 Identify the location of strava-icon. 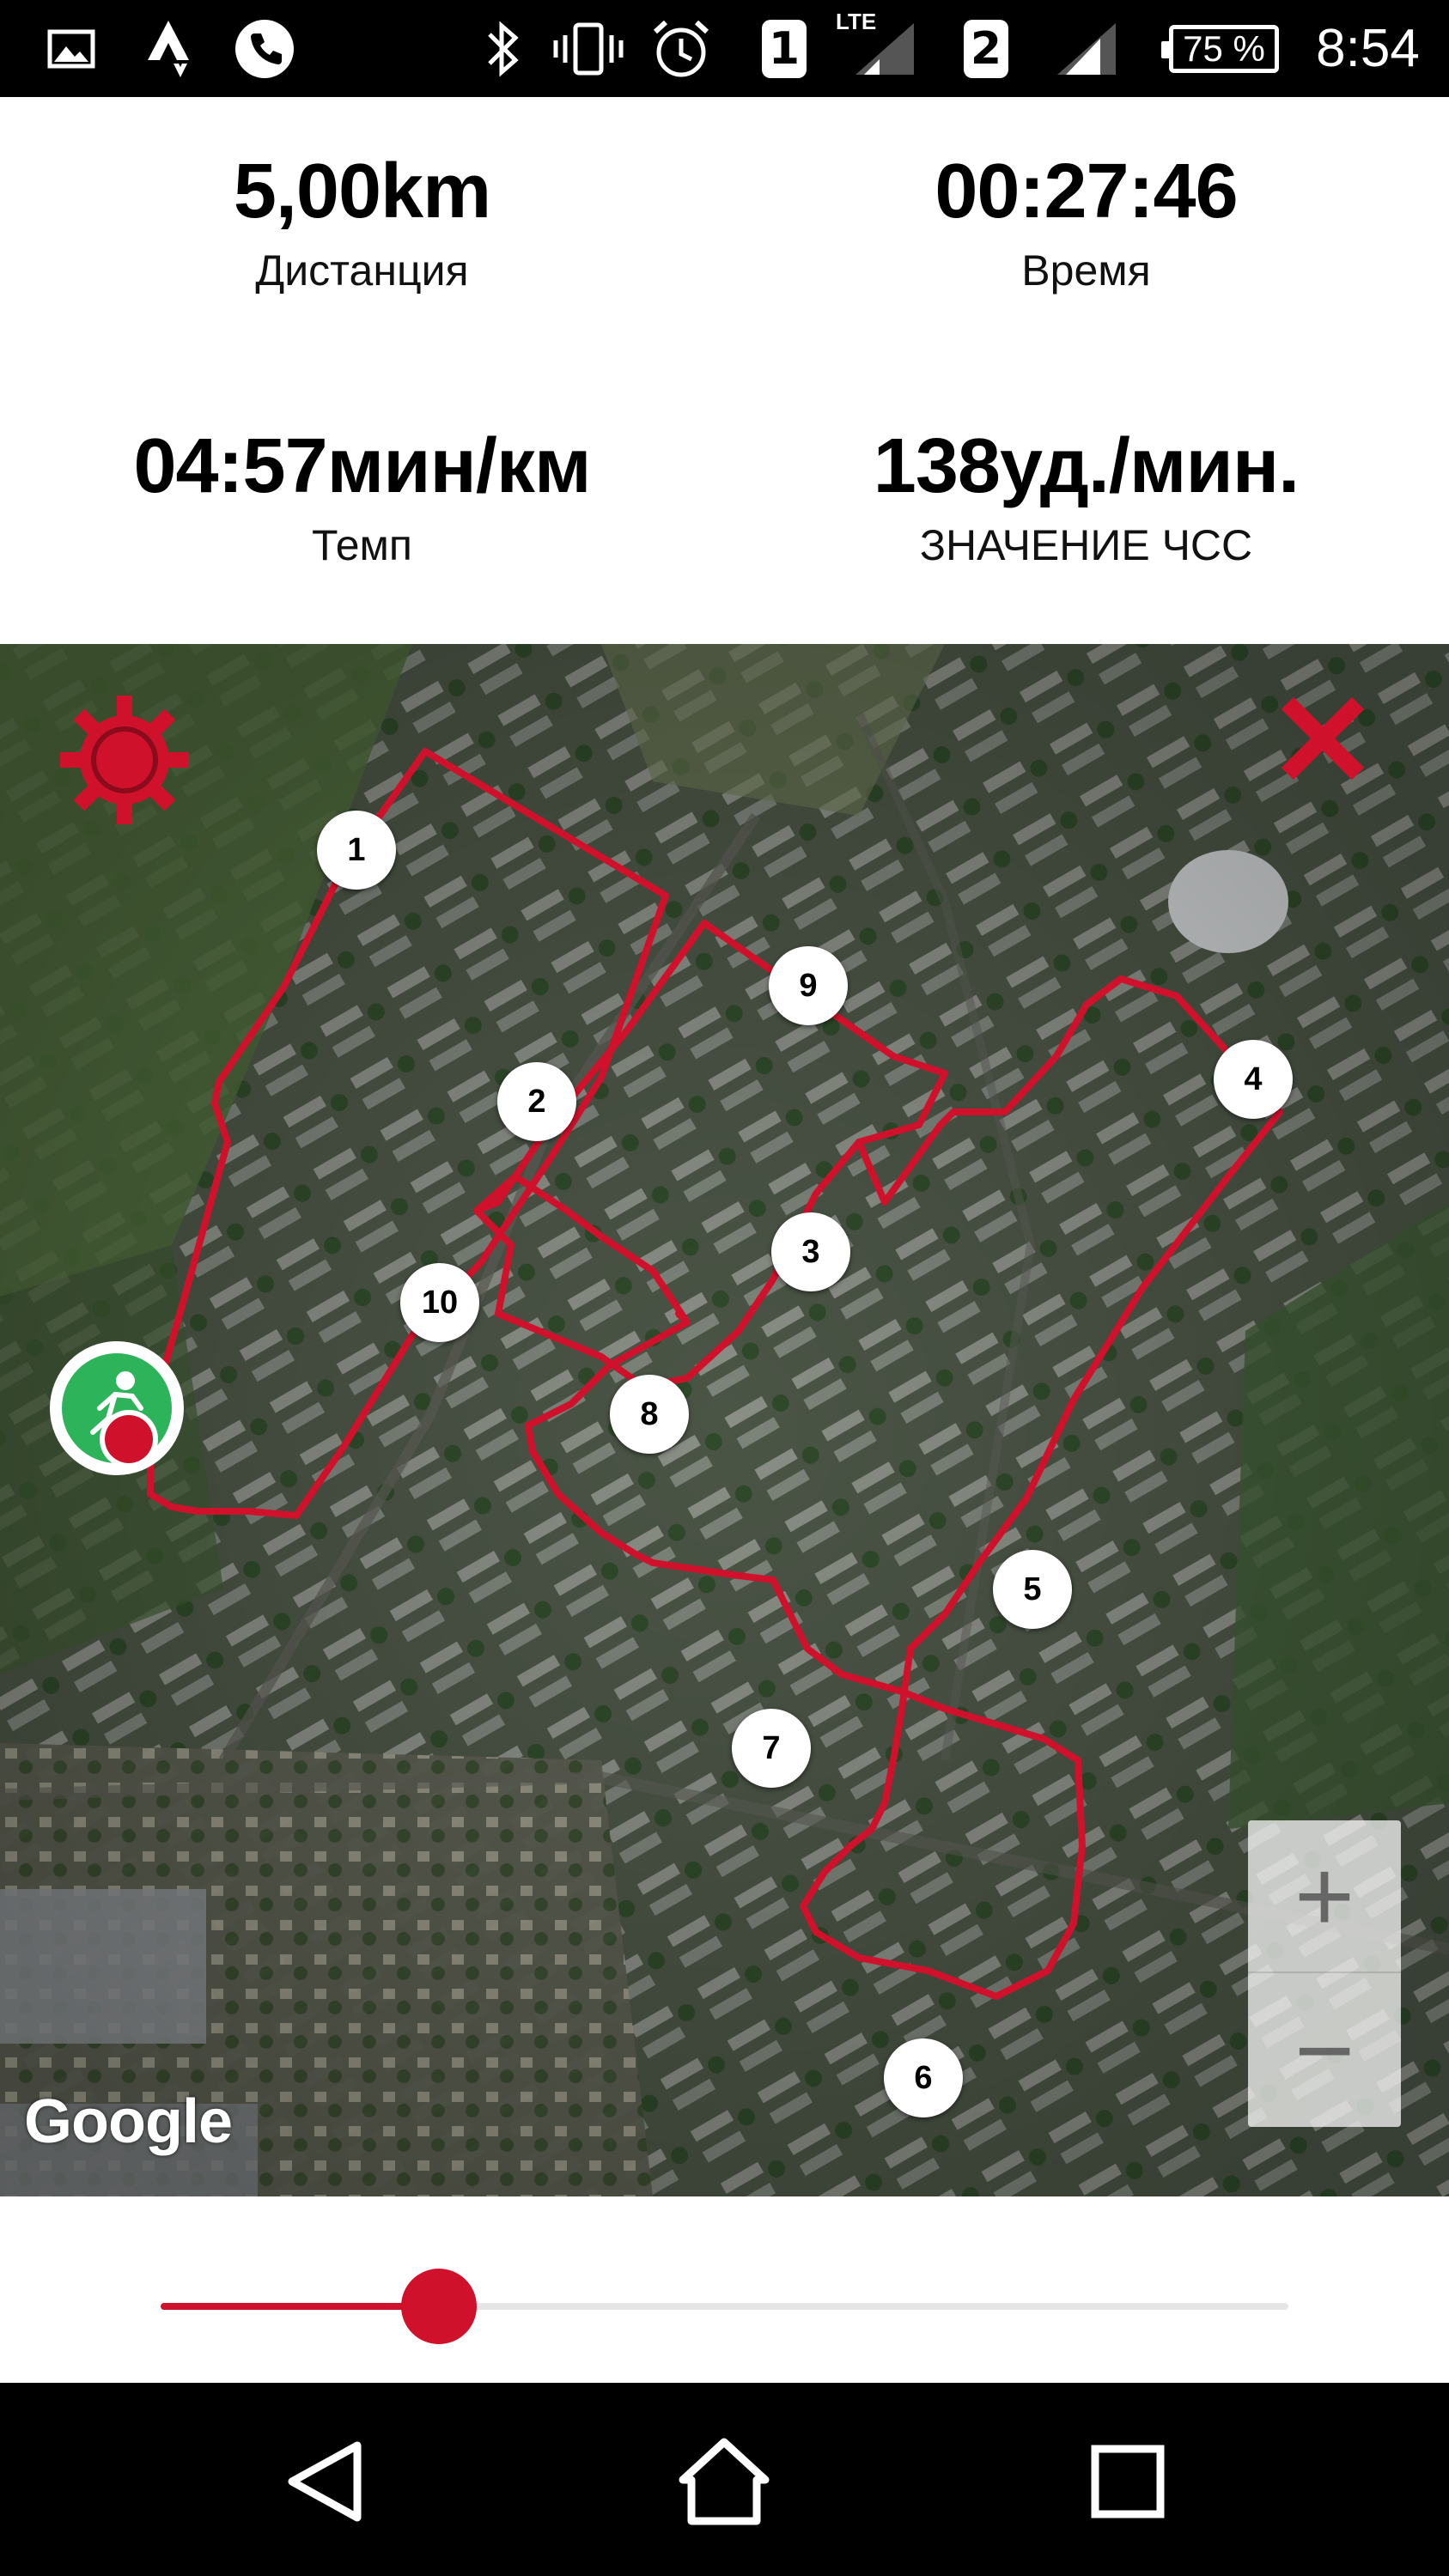
(168, 48).